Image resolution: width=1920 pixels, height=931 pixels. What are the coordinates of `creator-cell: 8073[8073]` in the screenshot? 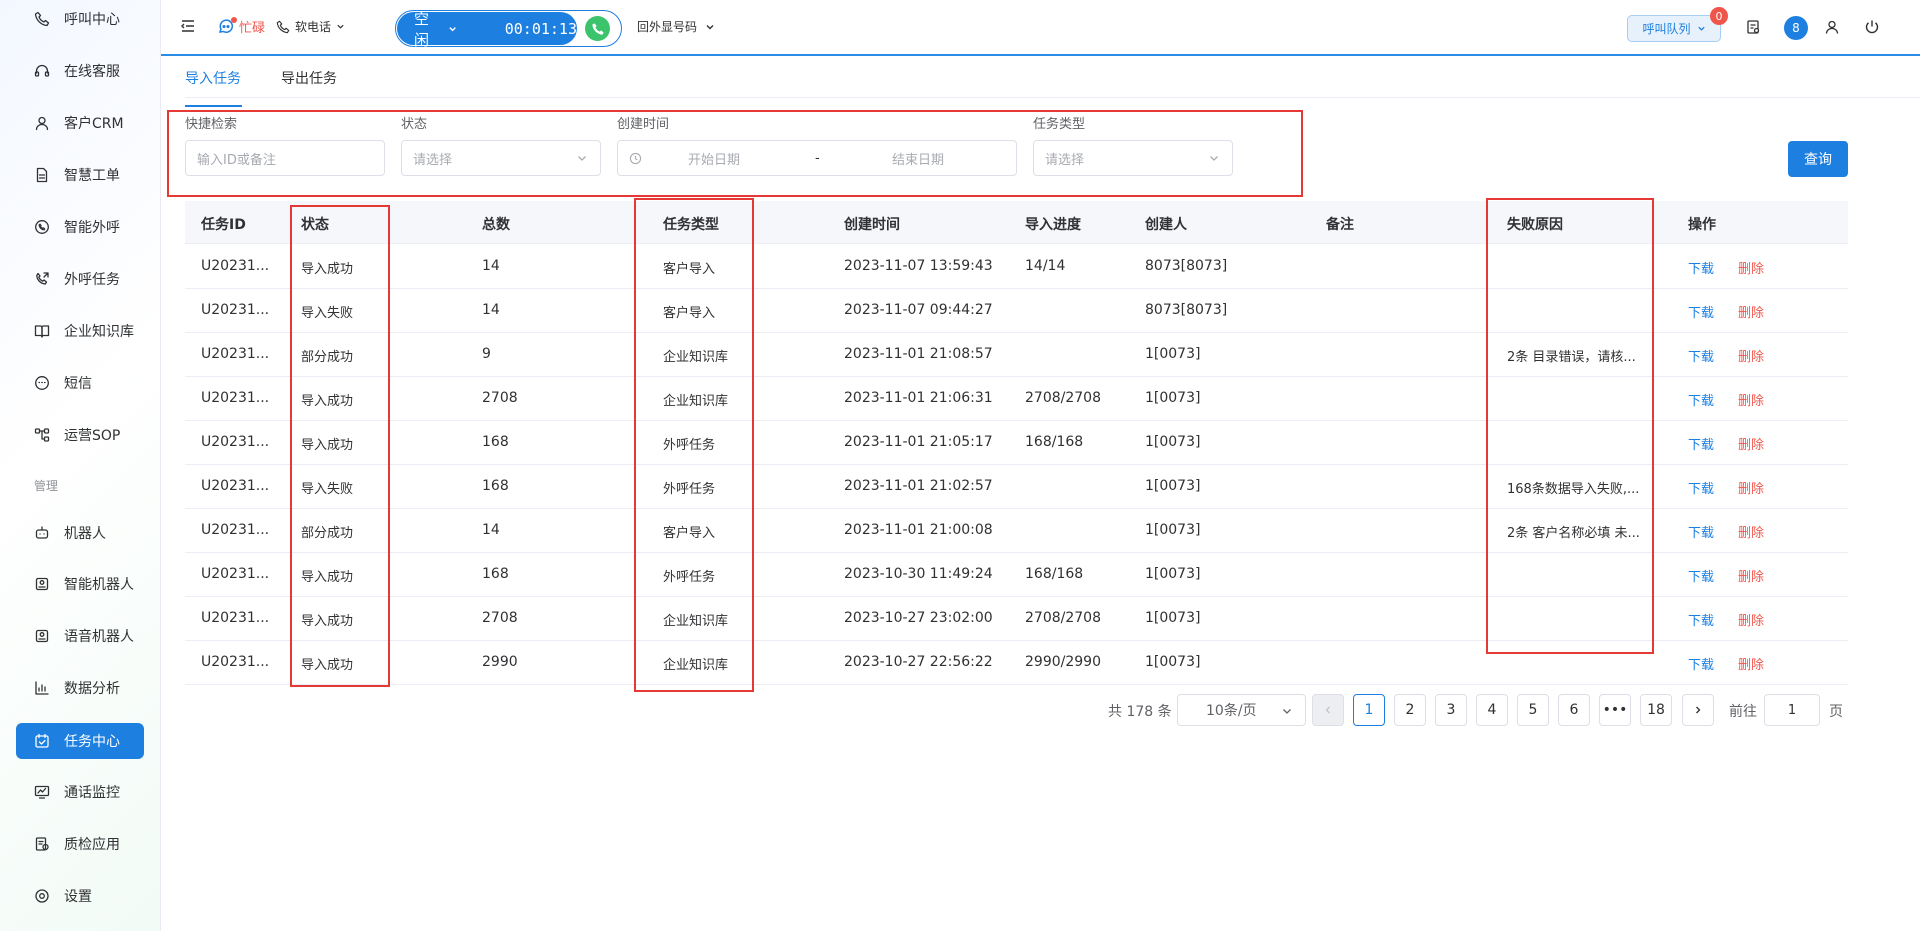 It's located at (1186, 266).